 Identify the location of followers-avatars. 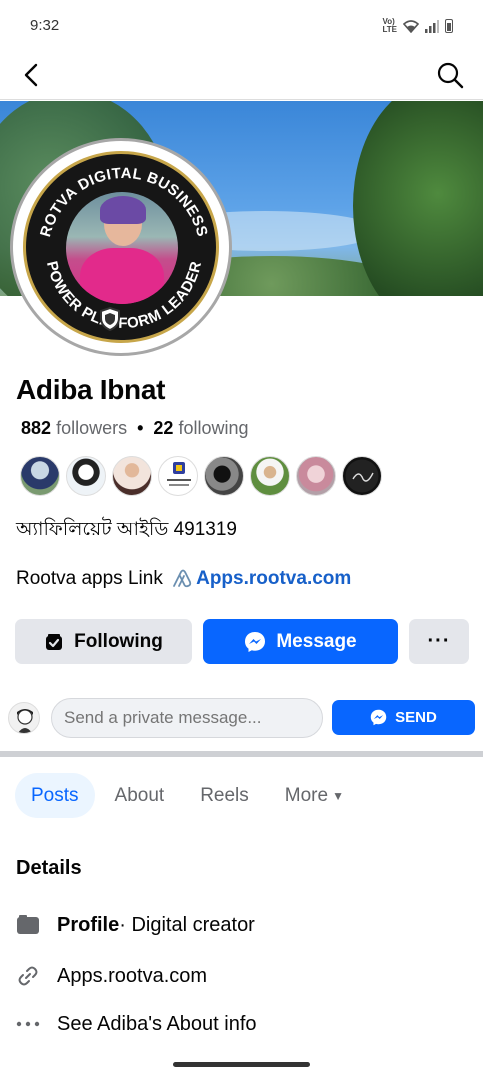
(201, 476).